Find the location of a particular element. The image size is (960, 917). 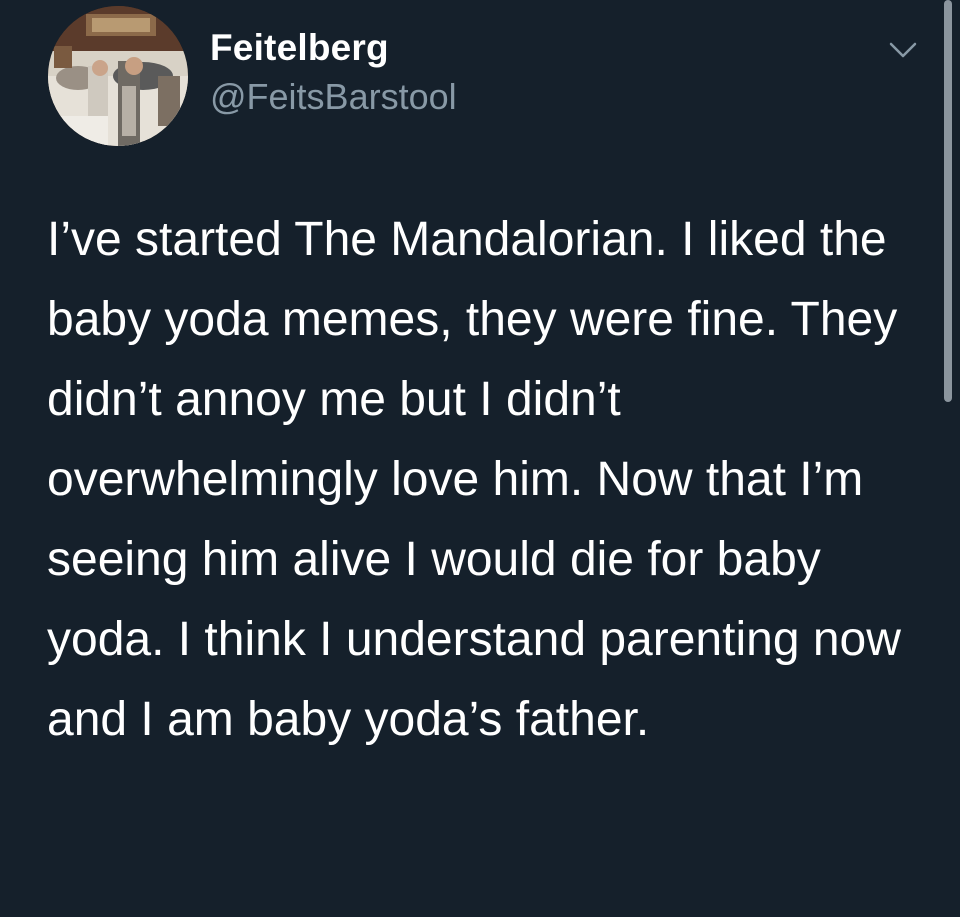

chevron-down-icon is located at coordinates (903, 50).